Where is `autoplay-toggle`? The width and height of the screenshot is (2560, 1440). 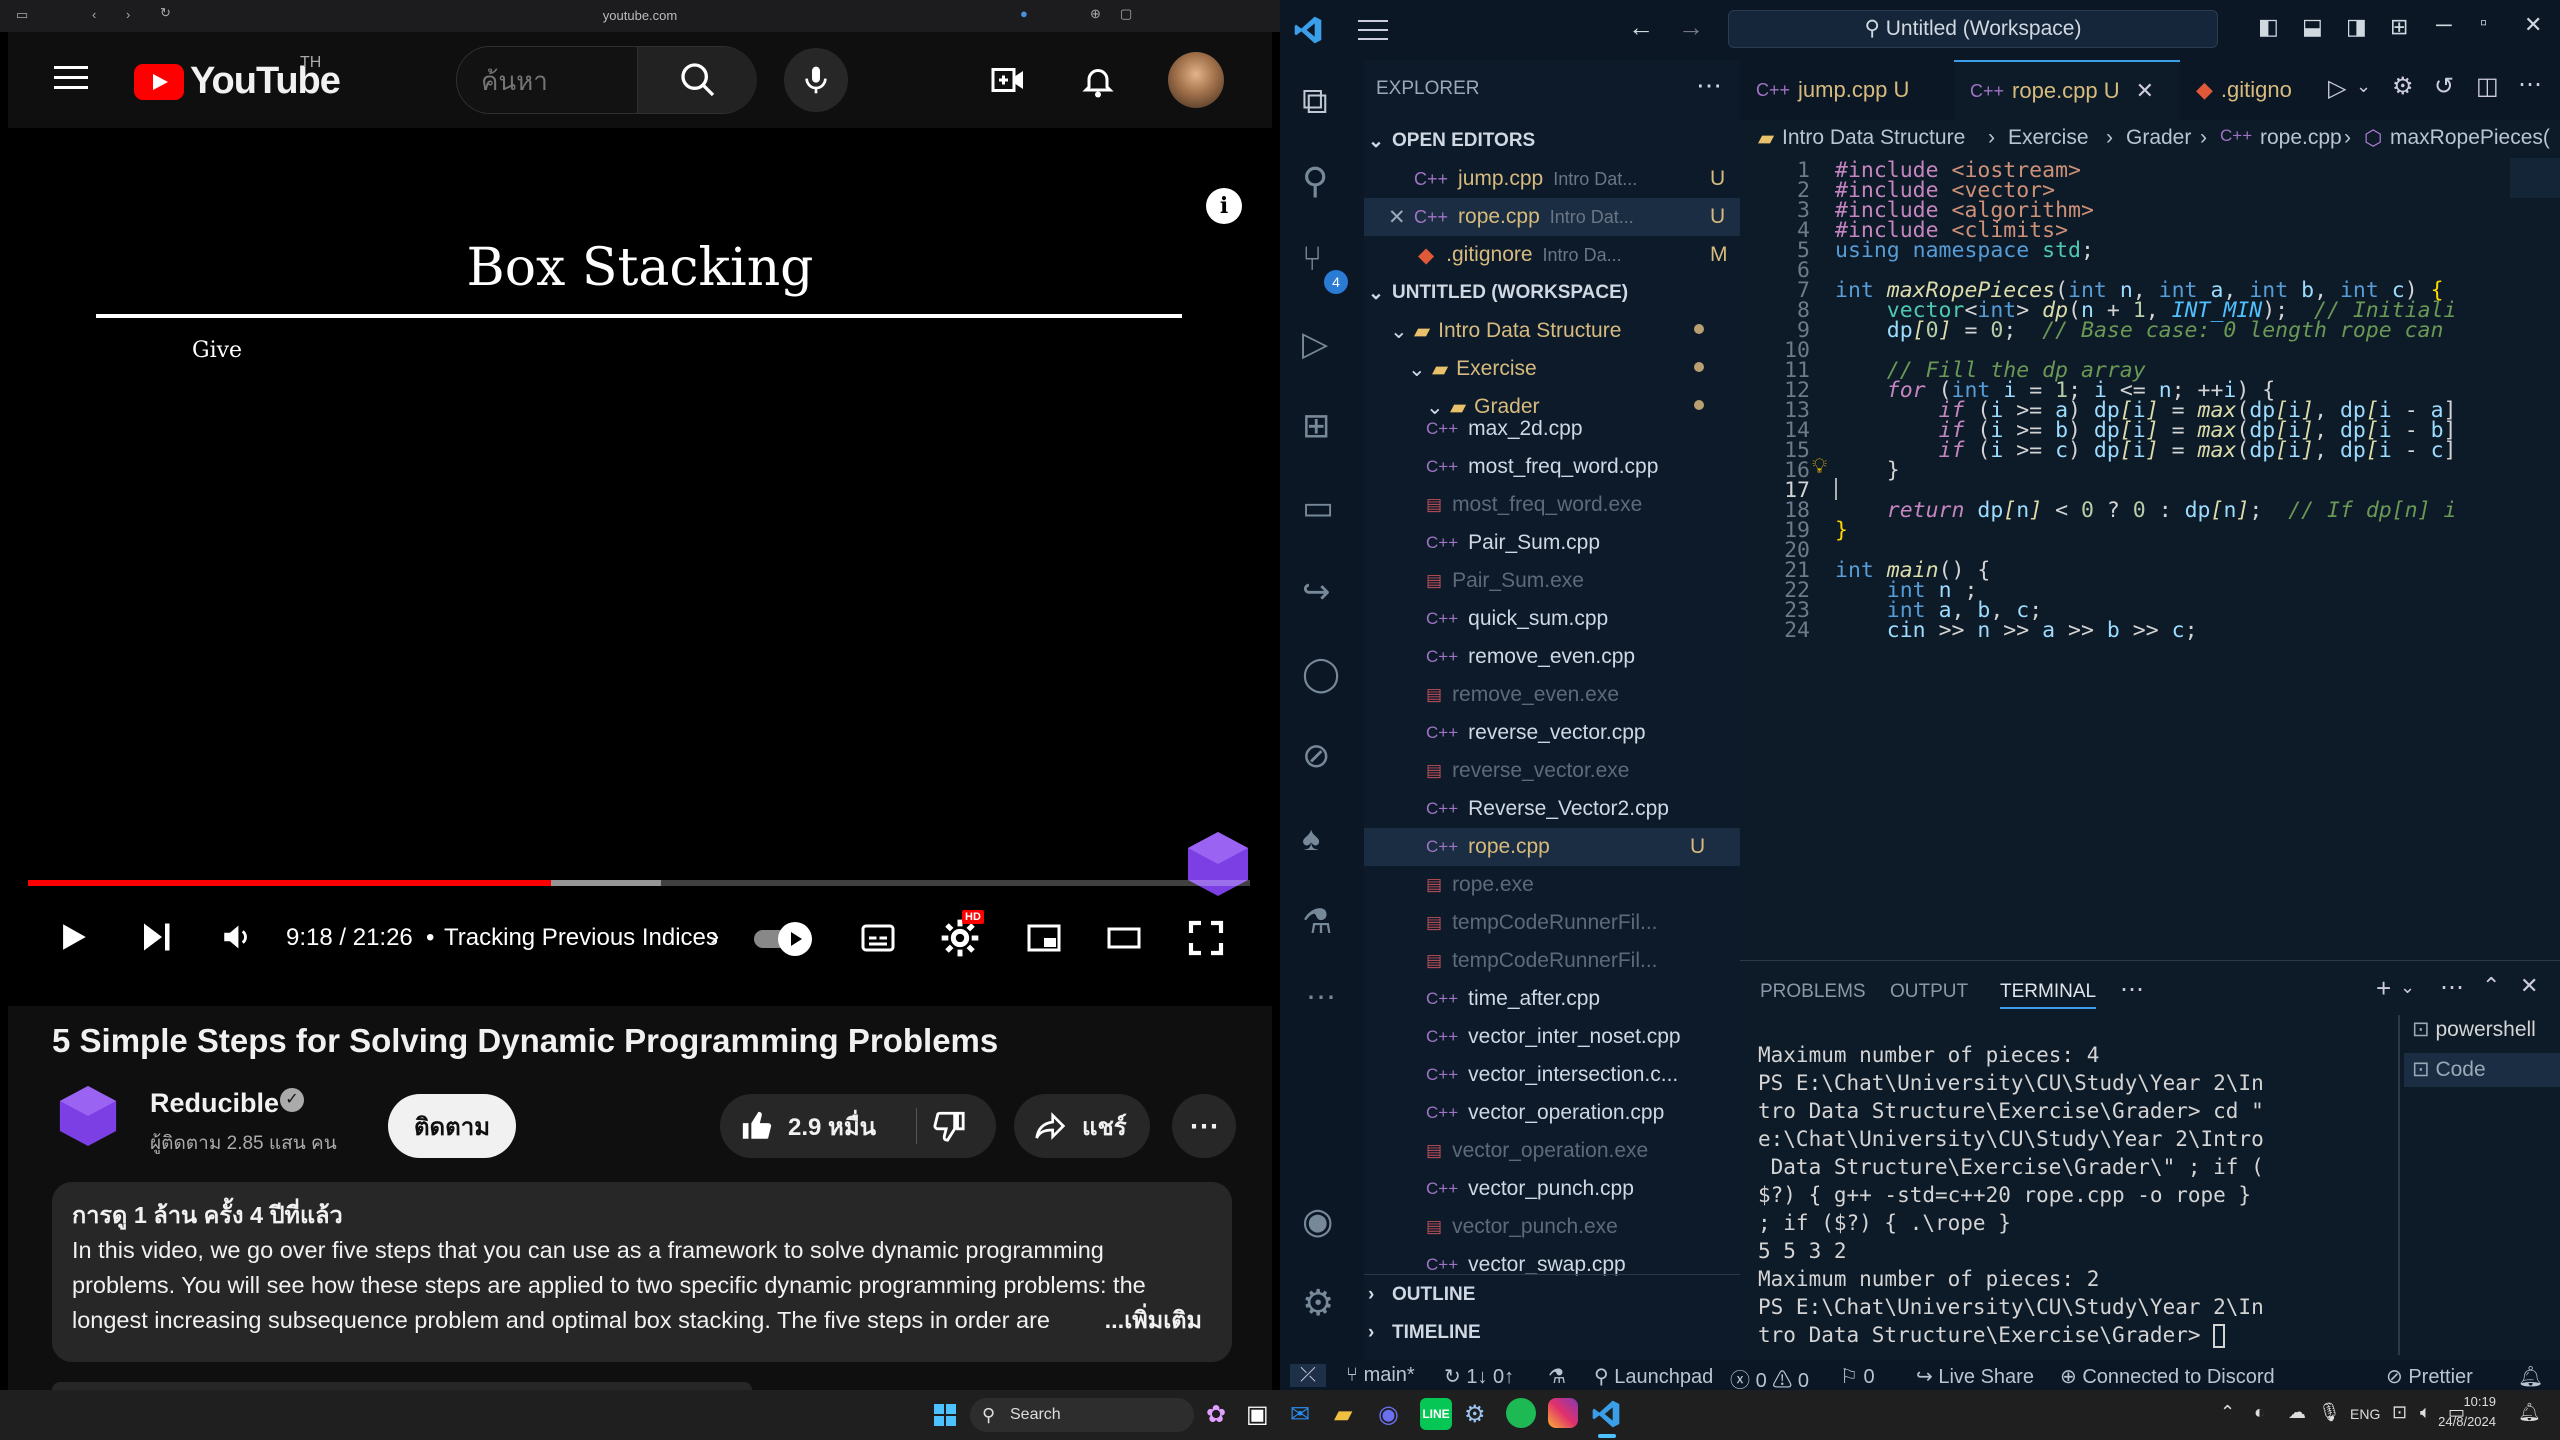
autoplay-toggle is located at coordinates (785, 939).